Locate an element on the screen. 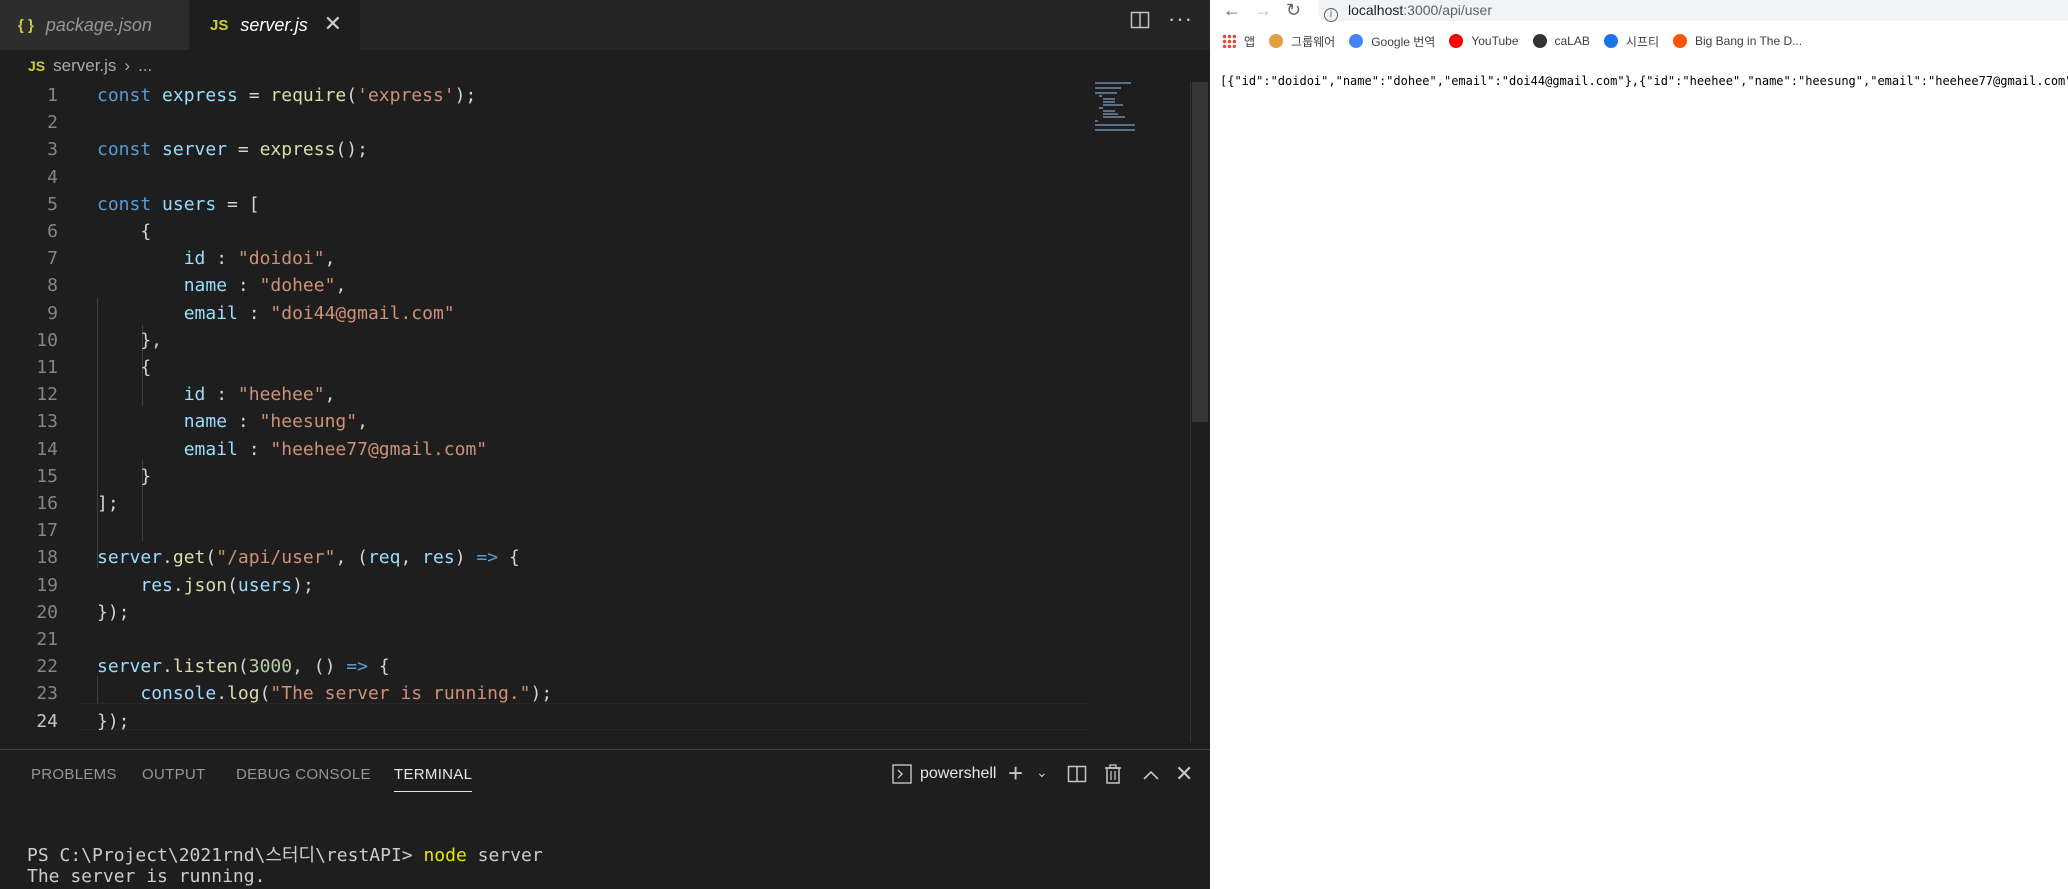 The height and width of the screenshot is (889, 2068). trash-icon is located at coordinates (1113, 777).